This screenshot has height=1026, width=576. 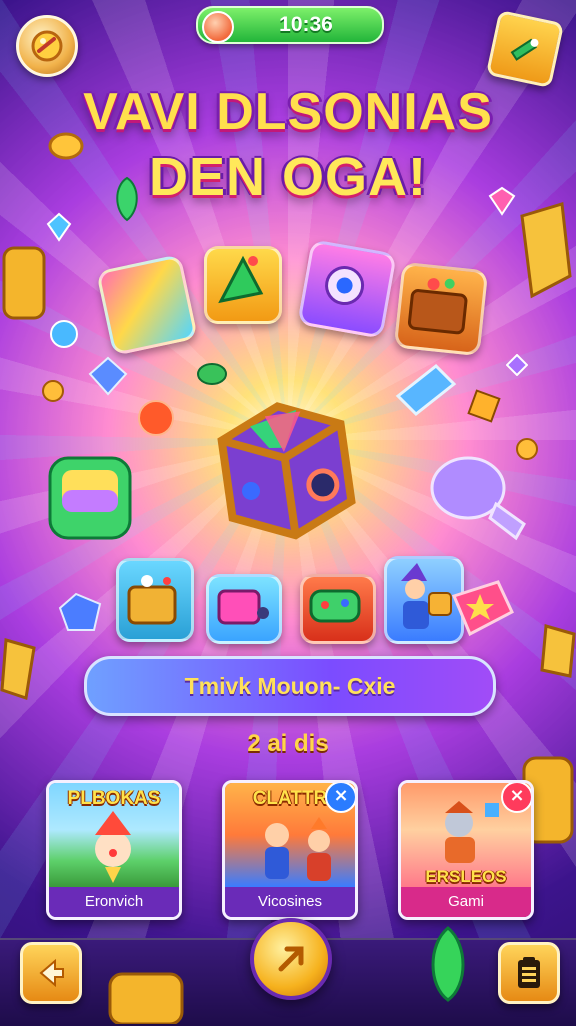 What do you see at coordinates (24, 283) in the screenshot?
I see `gold-bar-left-icon` at bounding box center [24, 283].